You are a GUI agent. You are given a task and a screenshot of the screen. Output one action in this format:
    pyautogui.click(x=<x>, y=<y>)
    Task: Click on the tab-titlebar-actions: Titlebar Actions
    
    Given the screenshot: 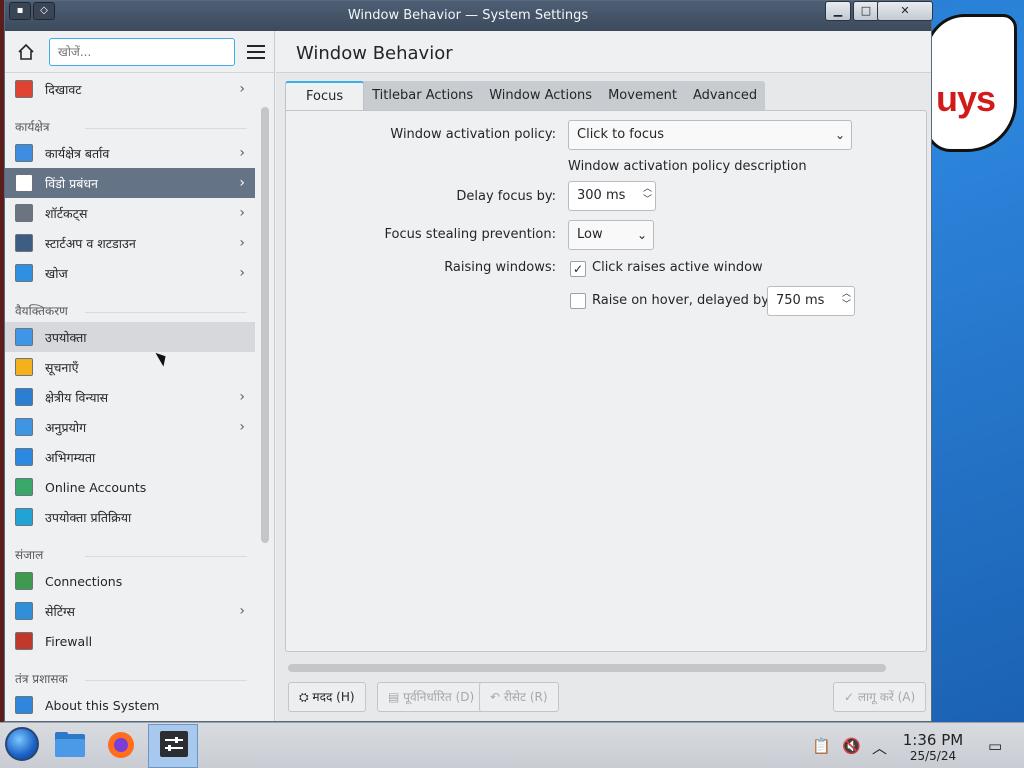 What is the action you would take?
    pyautogui.click(x=422, y=95)
    